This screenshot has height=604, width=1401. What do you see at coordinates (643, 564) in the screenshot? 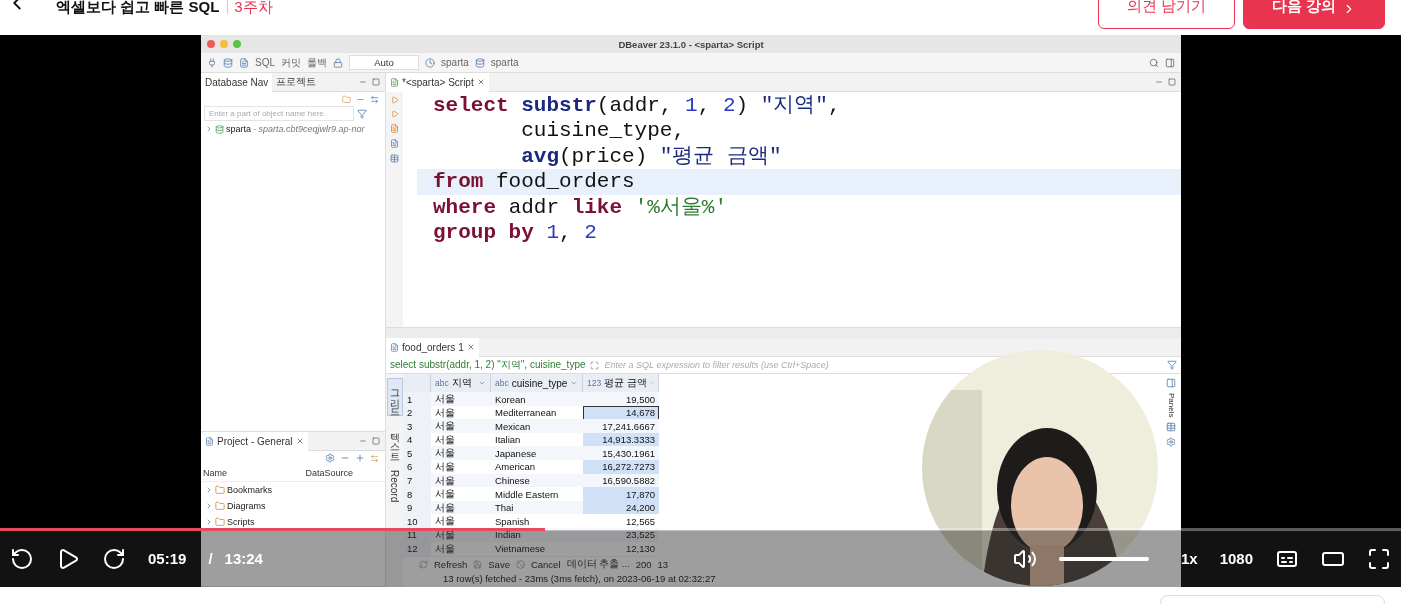
I see `fetch-size-field: 200` at bounding box center [643, 564].